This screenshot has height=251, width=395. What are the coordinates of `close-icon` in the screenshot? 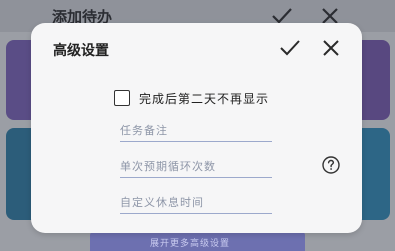 It's located at (331, 48).